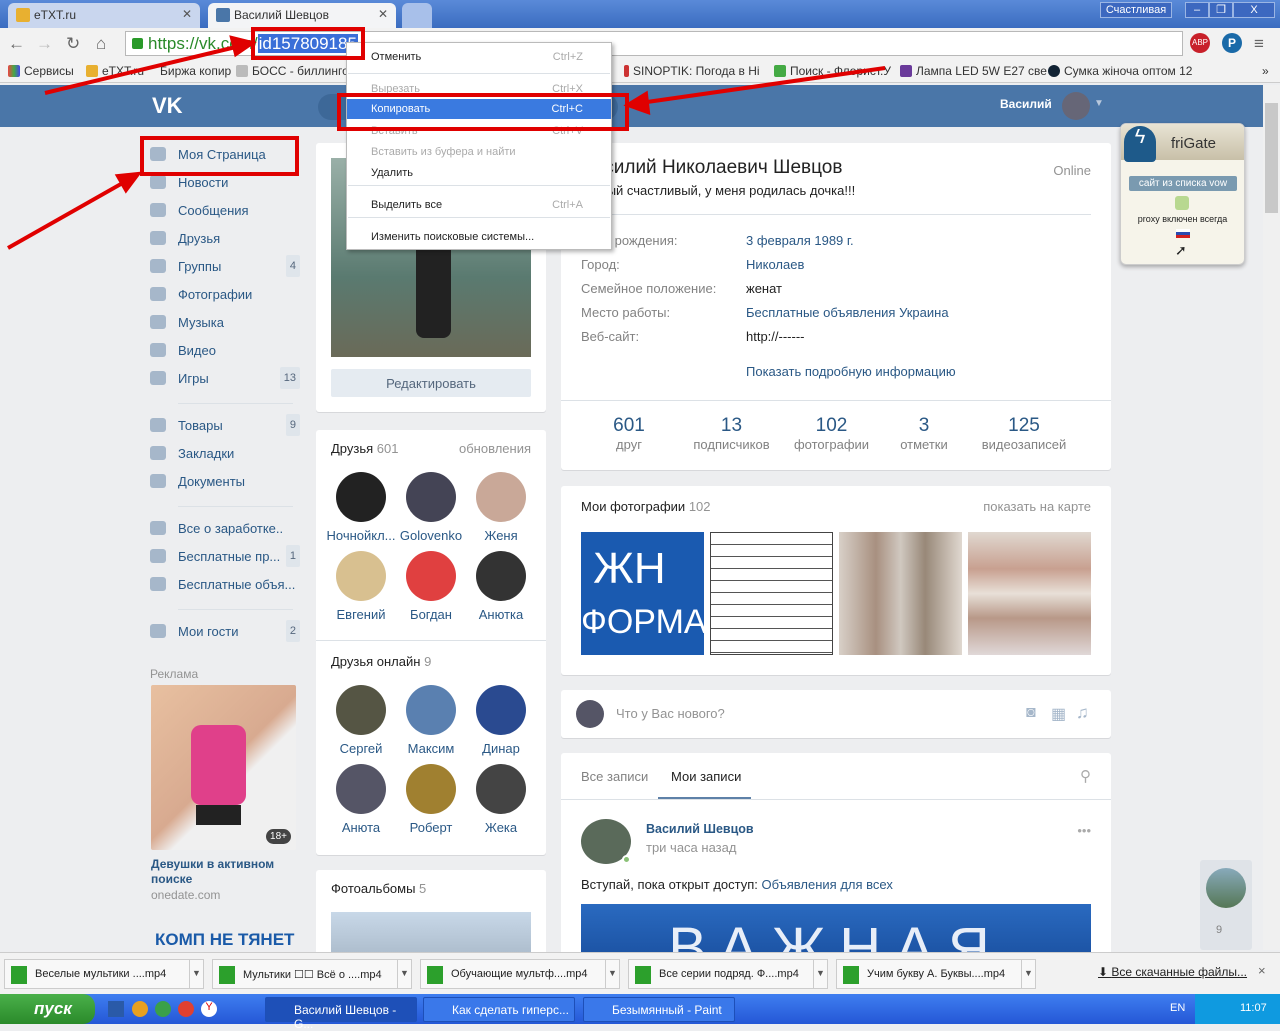 This screenshot has width=1280, height=1031. I want to click on chrome-icon, so click(186, 1009).